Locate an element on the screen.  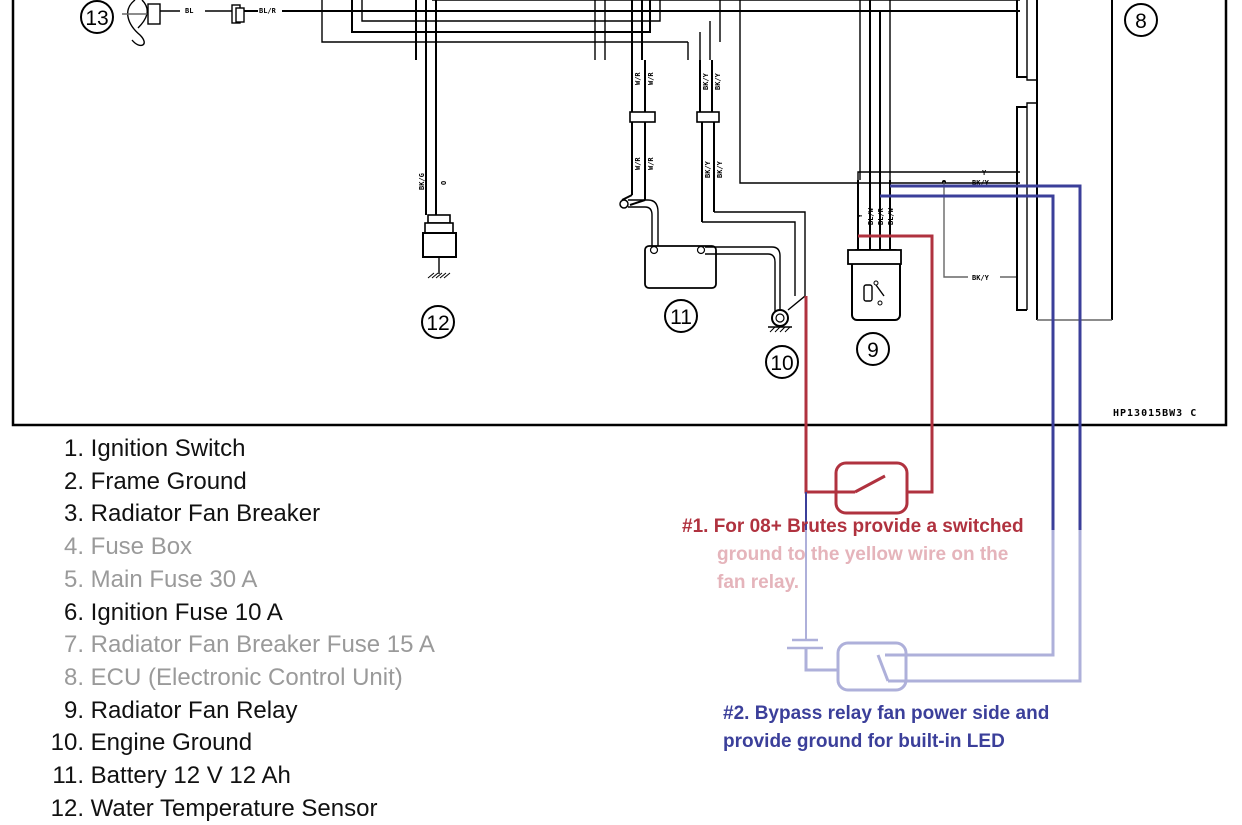
legend-item: 8. ECU (Electronic Control Unit) is located at coordinates (234, 678).